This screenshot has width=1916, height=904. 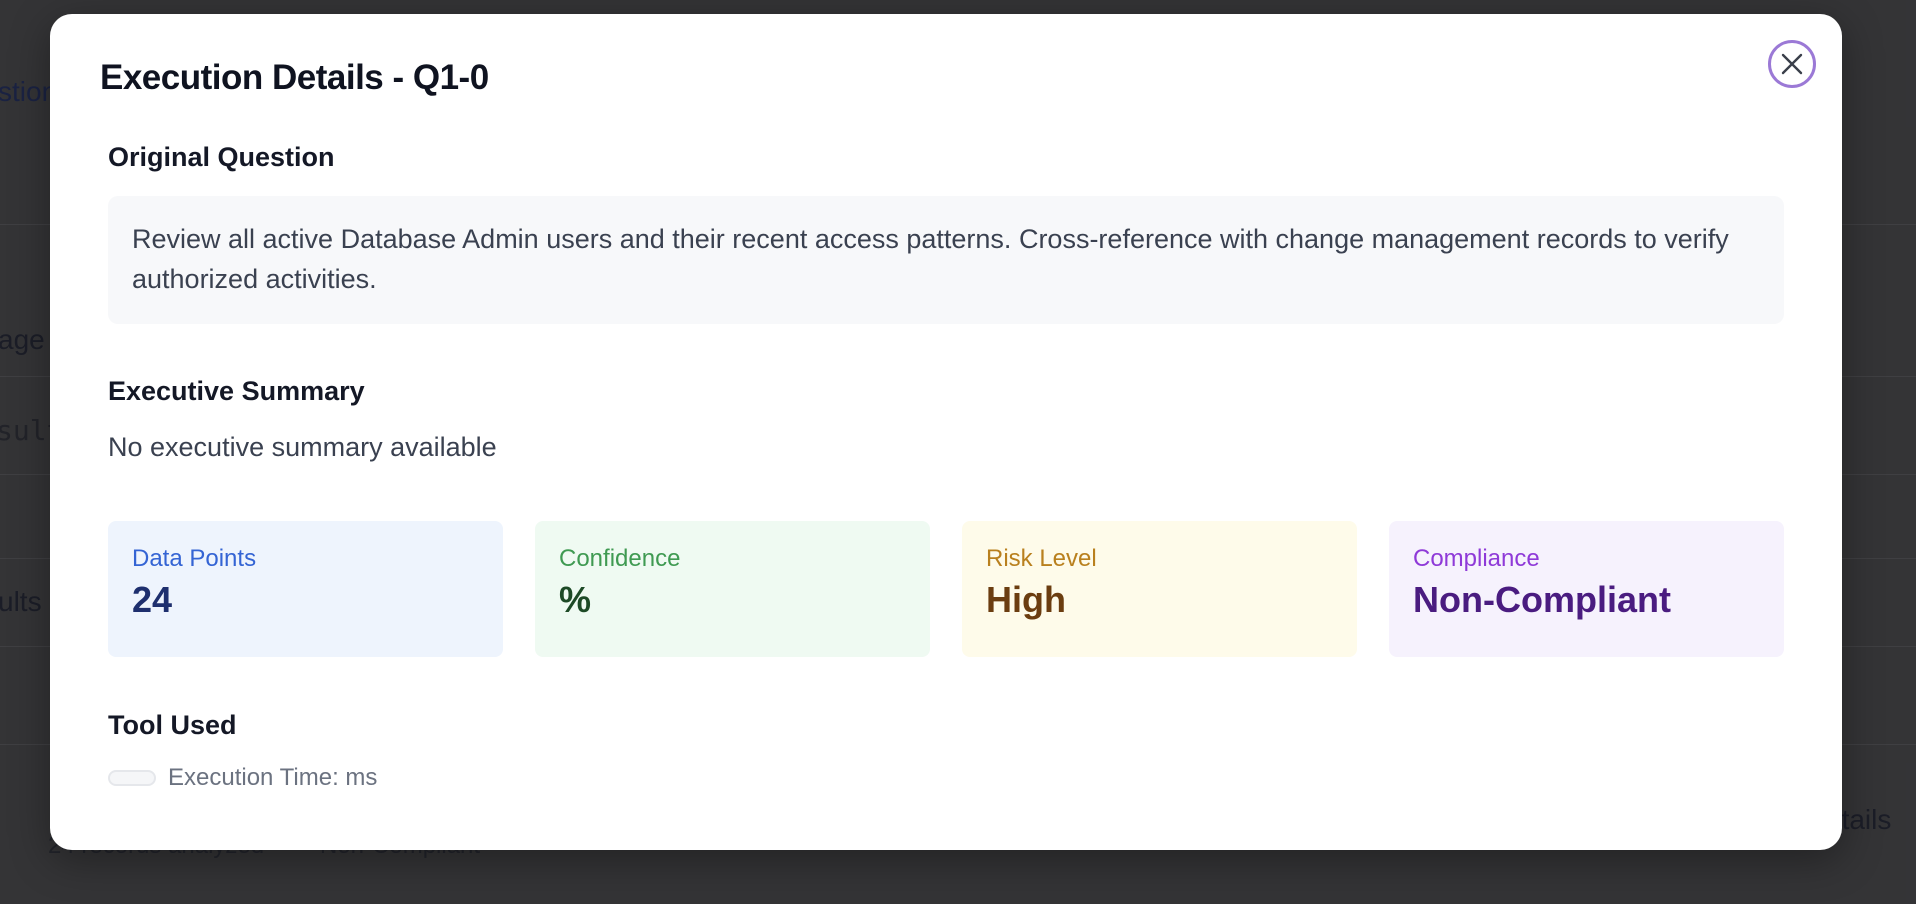 What do you see at coordinates (172, 725) in the screenshot?
I see `tool-used-heading: Tool Used` at bounding box center [172, 725].